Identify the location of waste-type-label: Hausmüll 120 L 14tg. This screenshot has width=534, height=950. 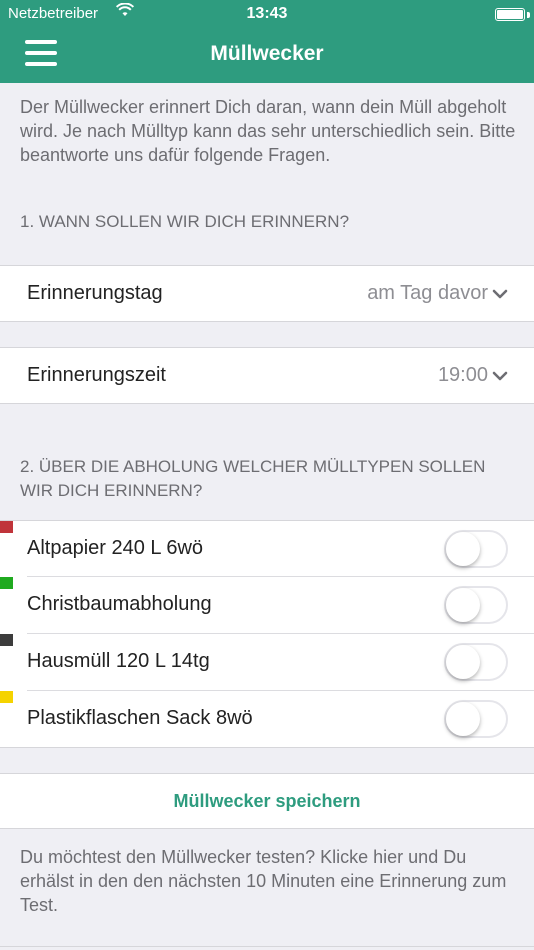
(118, 661).